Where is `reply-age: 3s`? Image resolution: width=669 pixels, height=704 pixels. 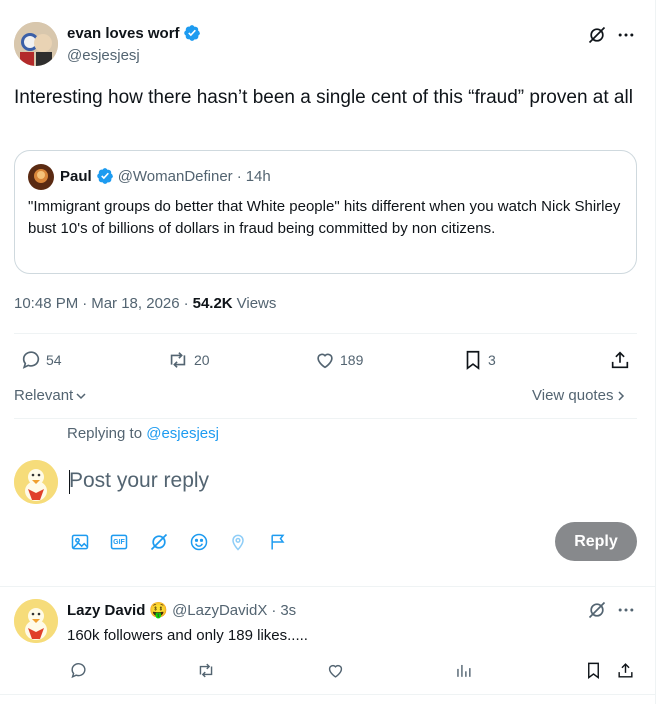 reply-age: 3s is located at coordinates (288, 610).